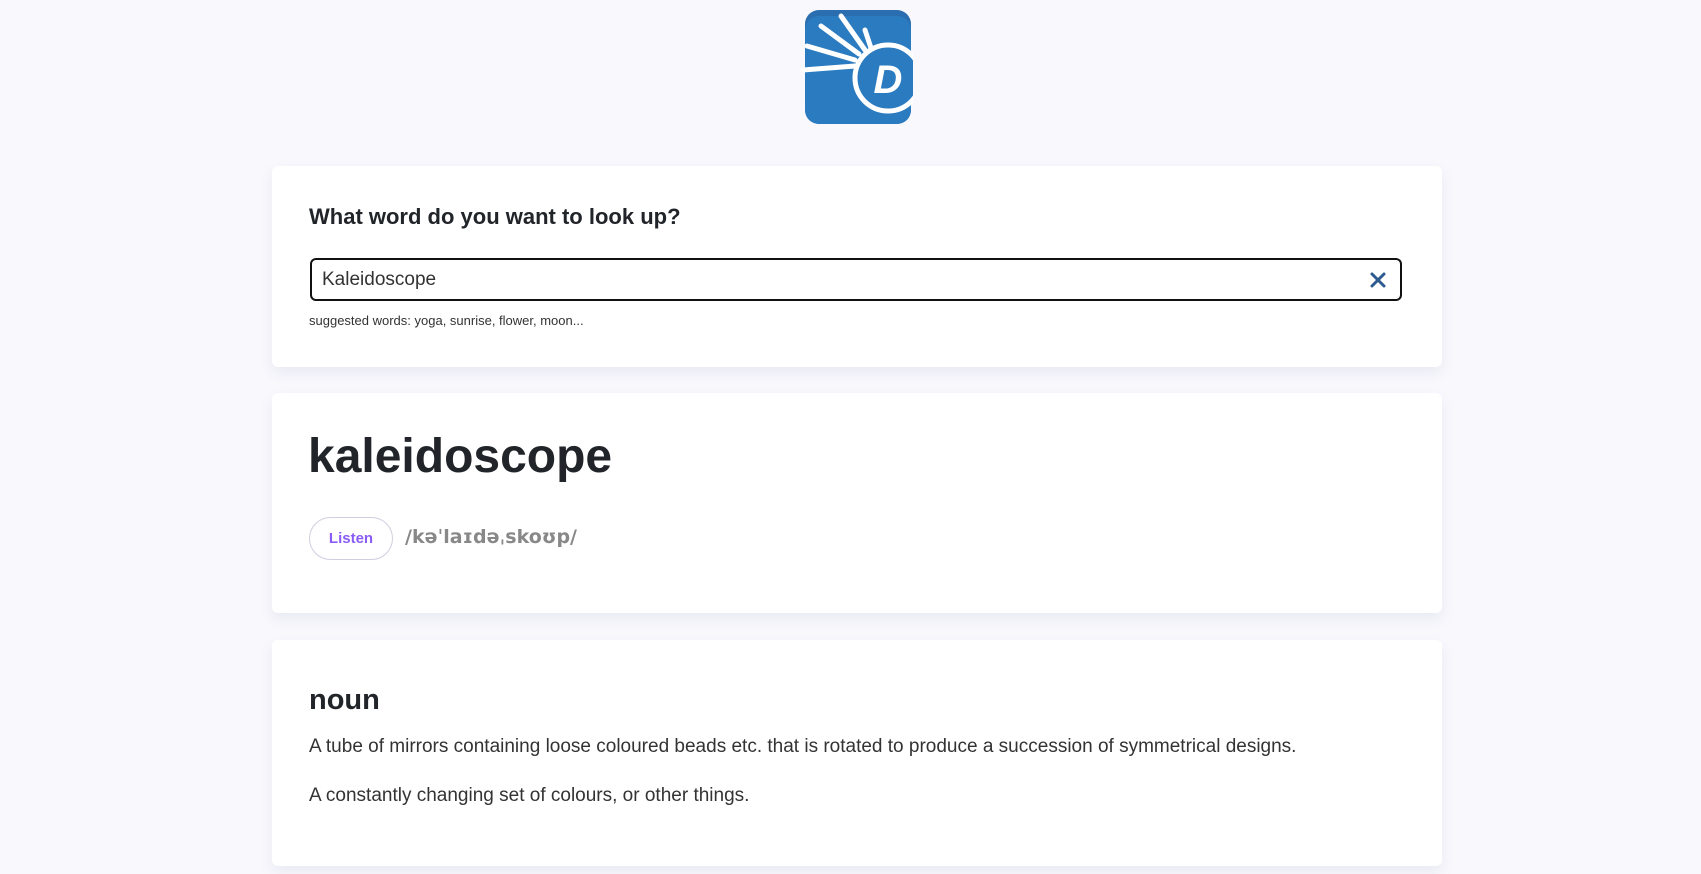 The width and height of the screenshot is (1701, 874). Describe the element at coordinates (856, 67) in the screenshot. I see `dictionary-logo: D` at that location.